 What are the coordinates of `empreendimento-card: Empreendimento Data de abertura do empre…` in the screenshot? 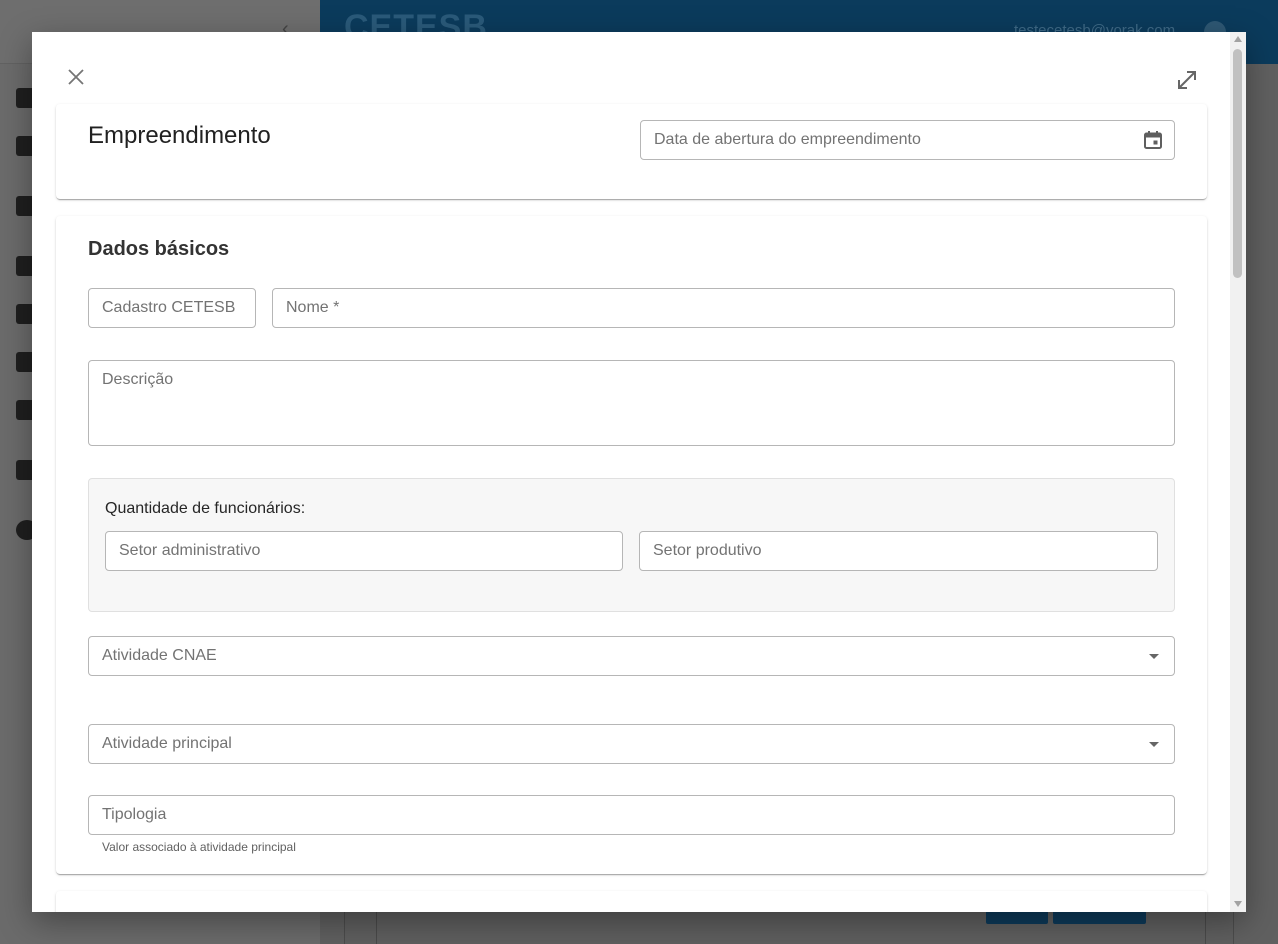 It's located at (631, 151).